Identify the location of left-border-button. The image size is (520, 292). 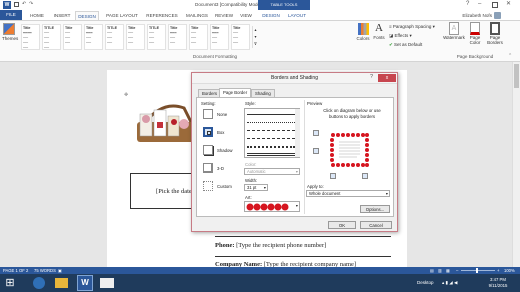
(333, 176).